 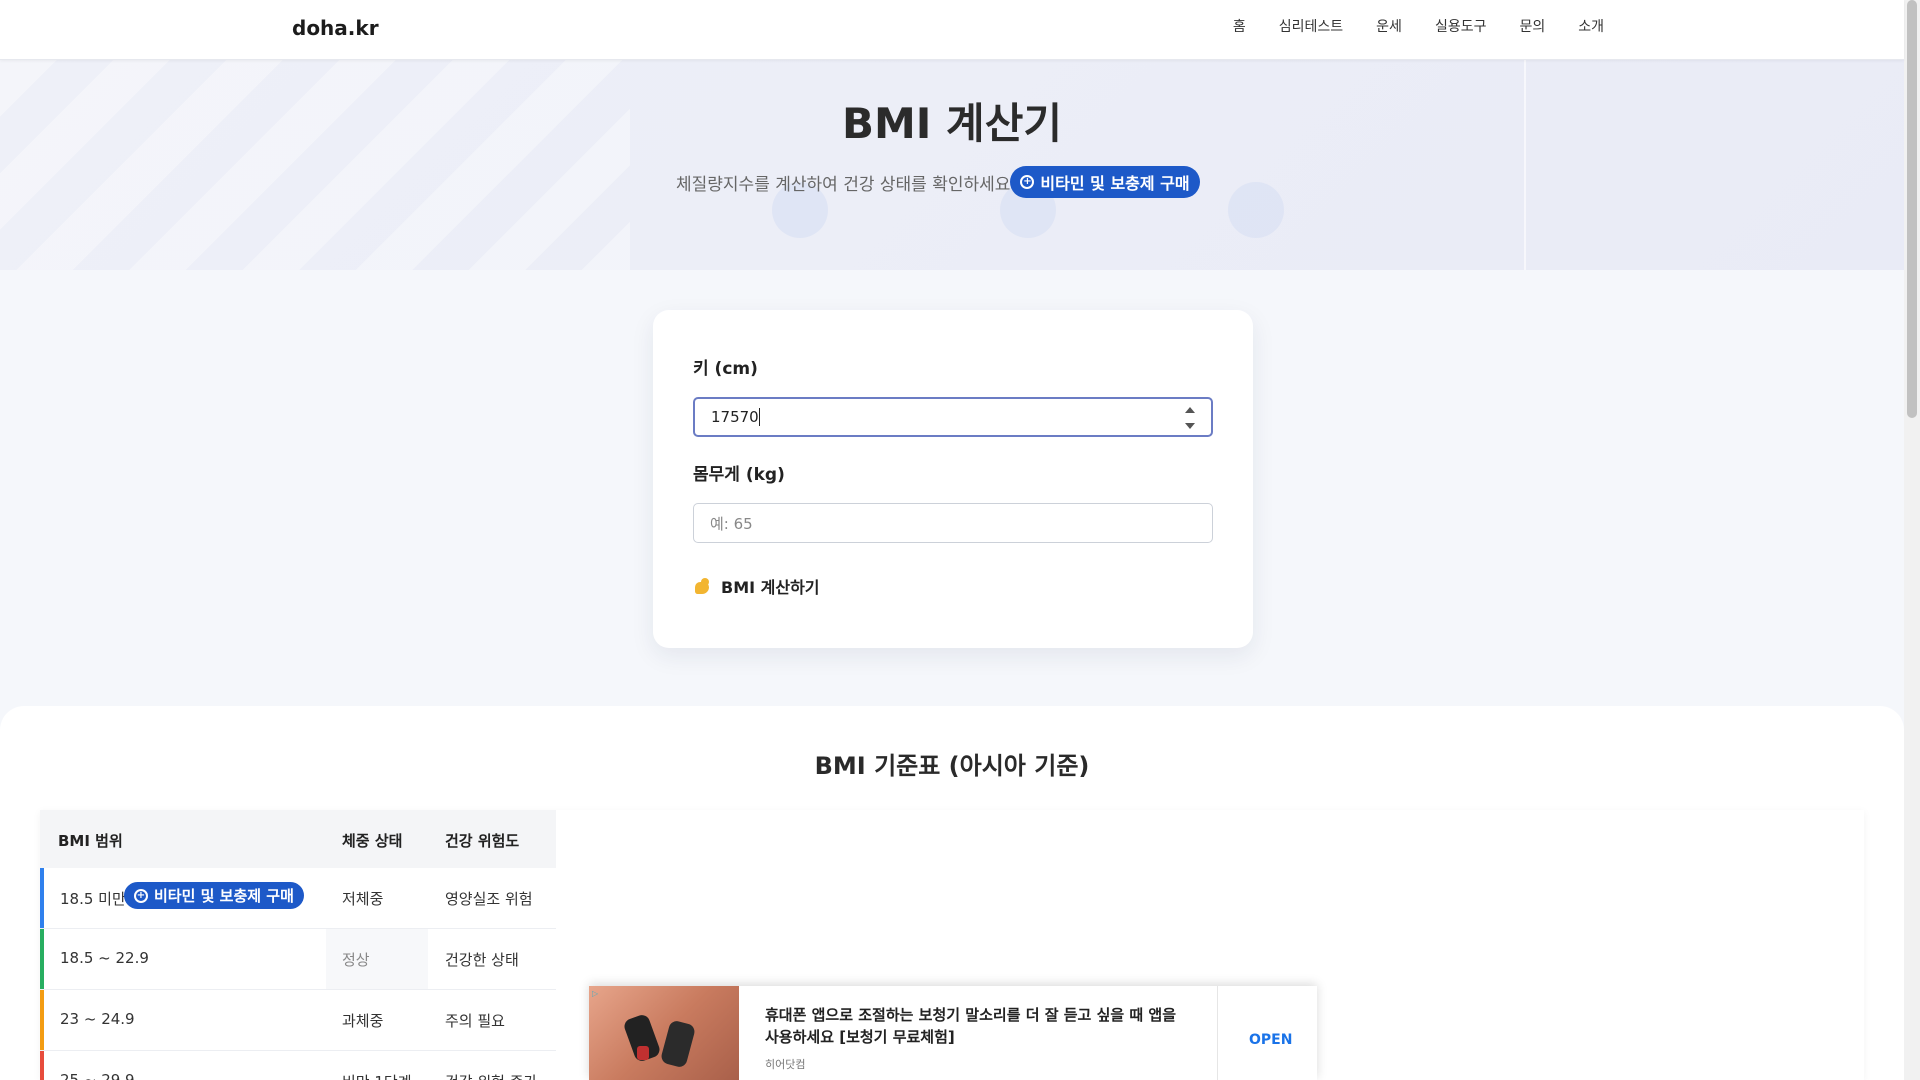 What do you see at coordinates (298, 839) in the screenshot?
I see `table-header: BMI 범위 체중 상태 건강 위험도` at bounding box center [298, 839].